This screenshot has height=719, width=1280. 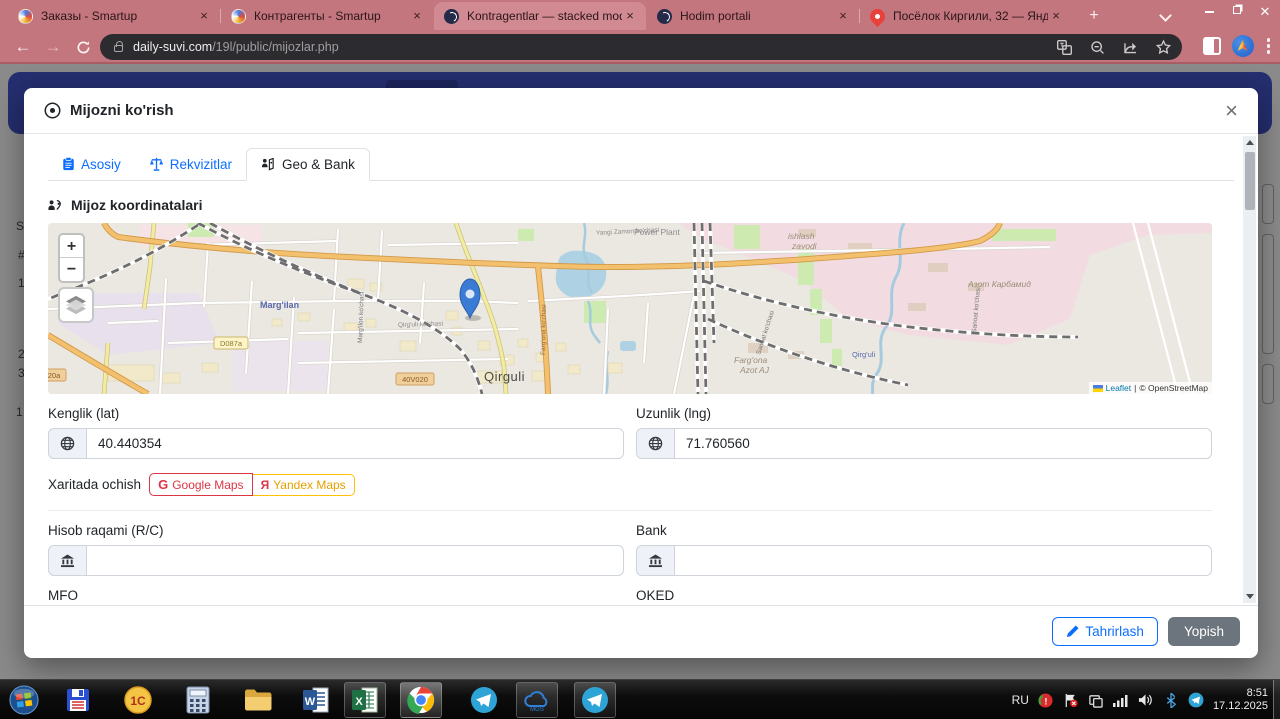 I want to click on new-tab-button: +, so click(x=1094, y=16).